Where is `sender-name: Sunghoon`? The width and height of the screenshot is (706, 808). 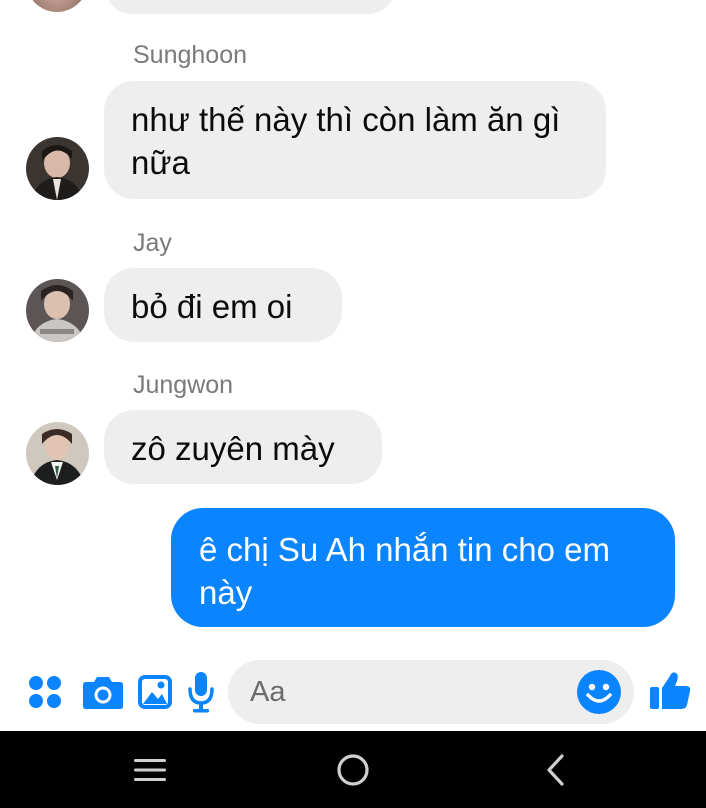 sender-name: Sunghoon is located at coordinates (190, 55).